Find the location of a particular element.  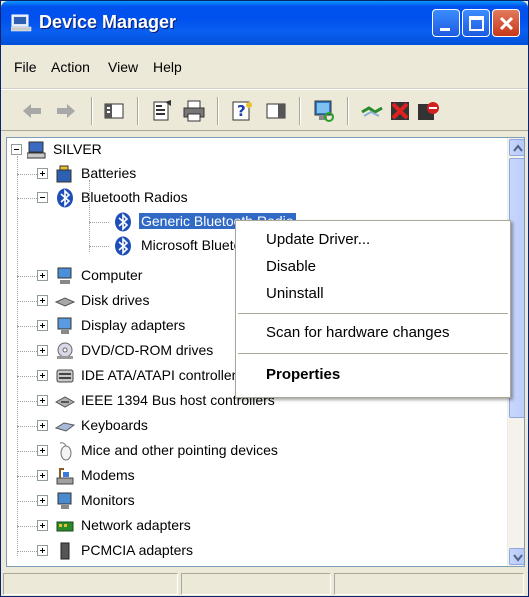

menu-help: Help is located at coordinates (167, 67).